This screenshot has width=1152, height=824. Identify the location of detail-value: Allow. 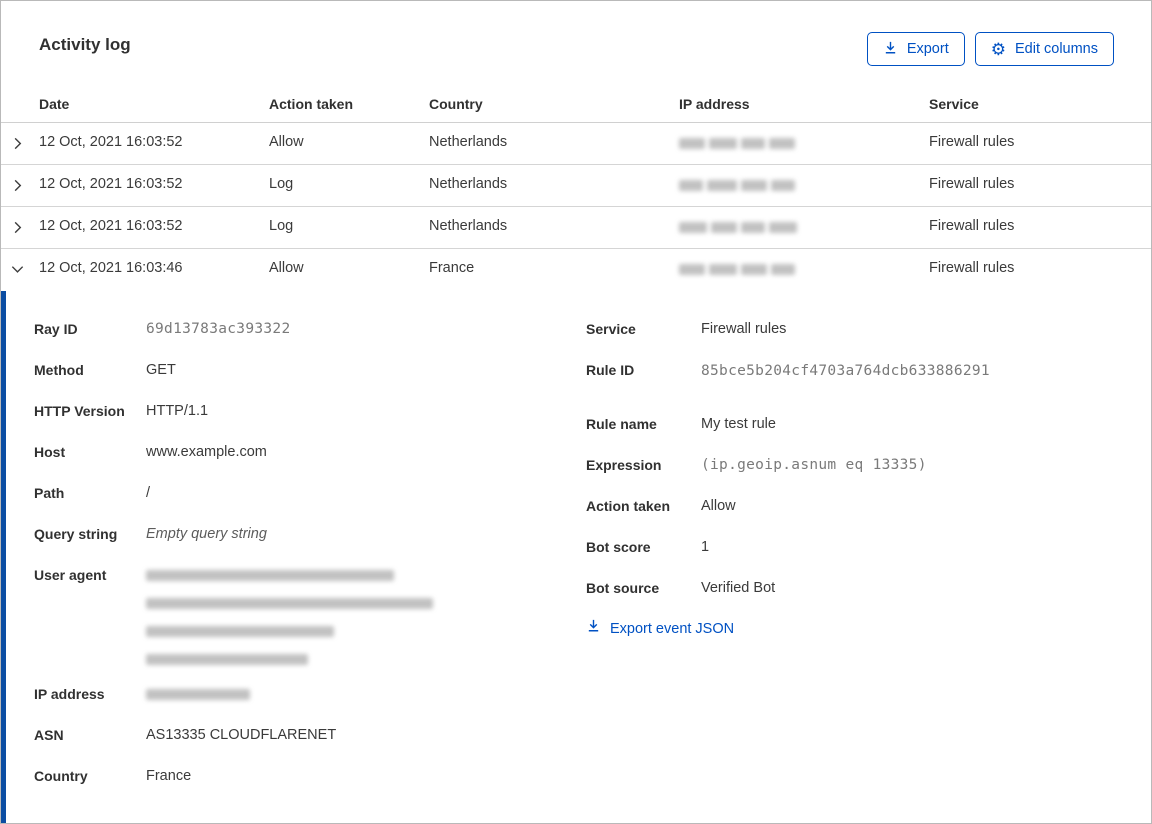
(718, 506).